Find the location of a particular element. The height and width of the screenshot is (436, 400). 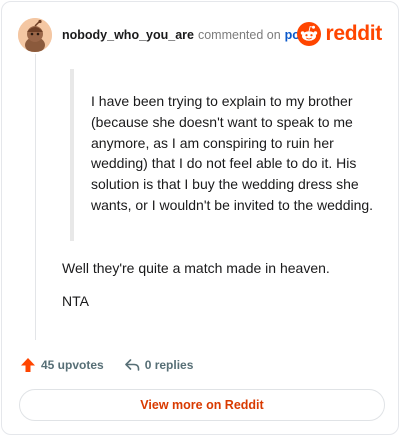

reddit-logo-icon is located at coordinates (309, 34).